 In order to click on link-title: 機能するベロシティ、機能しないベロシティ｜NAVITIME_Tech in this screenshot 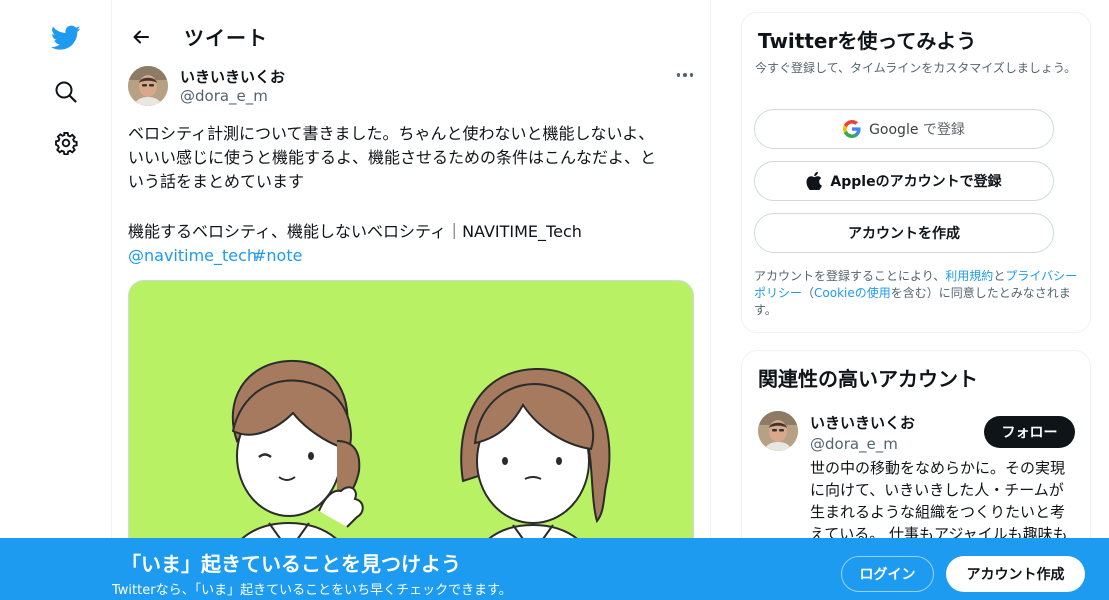, I will do `click(355, 231)`.